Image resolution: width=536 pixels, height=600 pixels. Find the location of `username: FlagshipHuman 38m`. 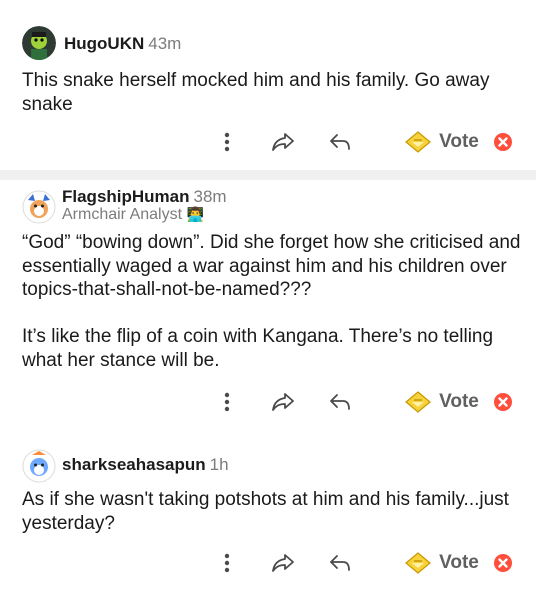

username: FlagshipHuman 38m is located at coordinates (144, 197).